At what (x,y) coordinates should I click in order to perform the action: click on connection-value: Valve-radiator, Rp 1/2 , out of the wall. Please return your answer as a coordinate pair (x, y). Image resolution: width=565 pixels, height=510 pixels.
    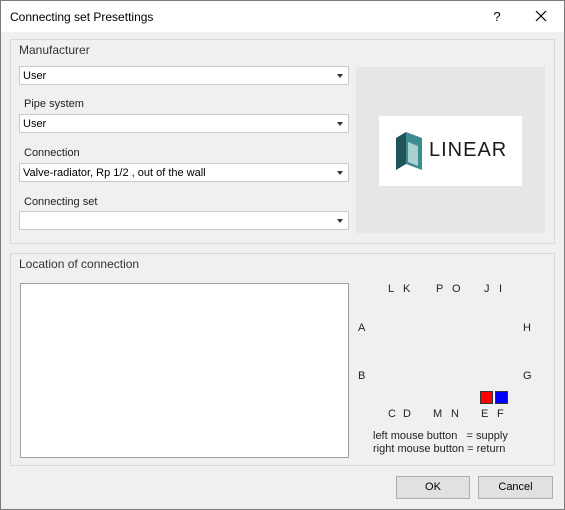
    Looking at the image, I should click on (114, 173).